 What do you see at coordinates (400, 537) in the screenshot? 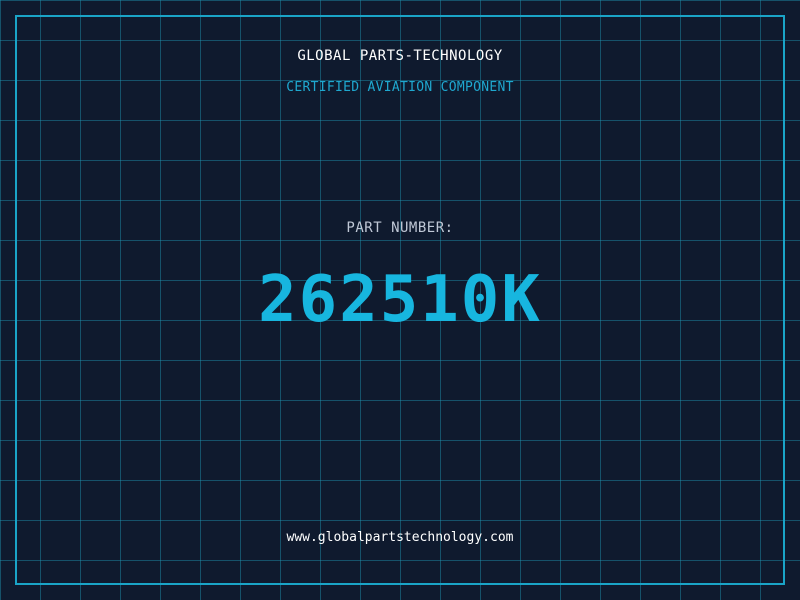
I see `website-url: www.globalpartstechnology.com` at bounding box center [400, 537].